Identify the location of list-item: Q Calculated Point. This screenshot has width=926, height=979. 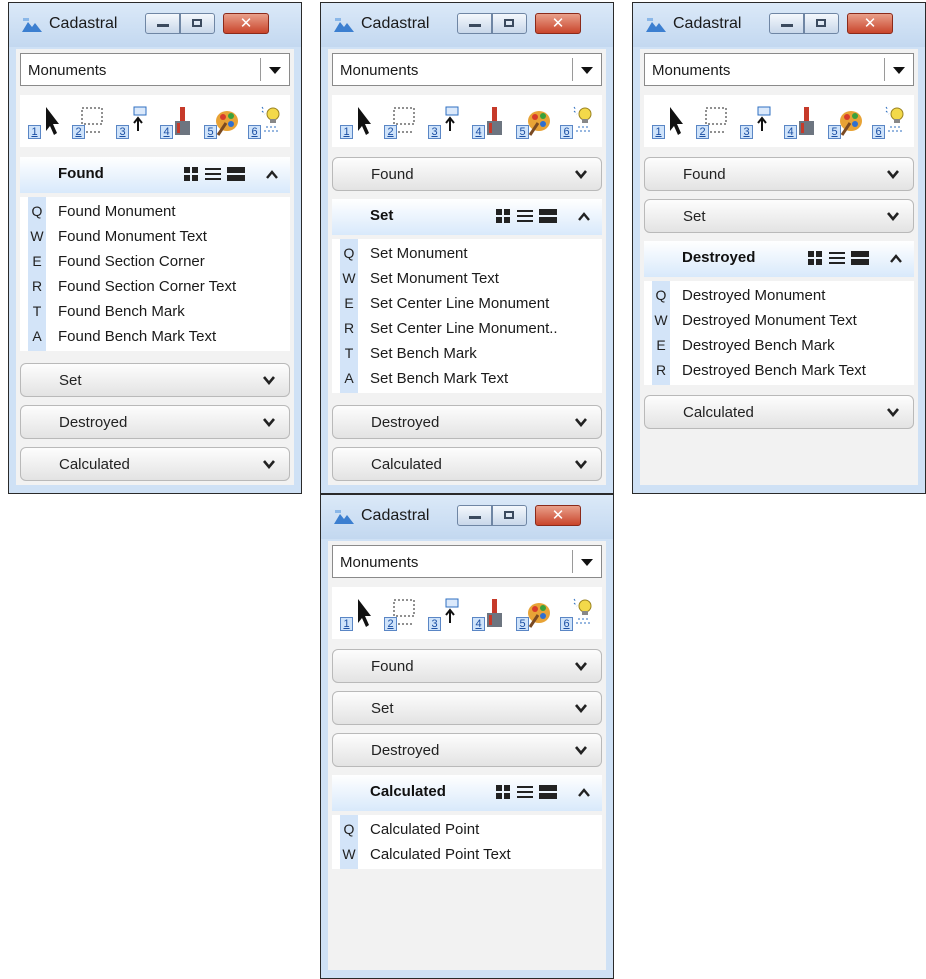
(471, 829).